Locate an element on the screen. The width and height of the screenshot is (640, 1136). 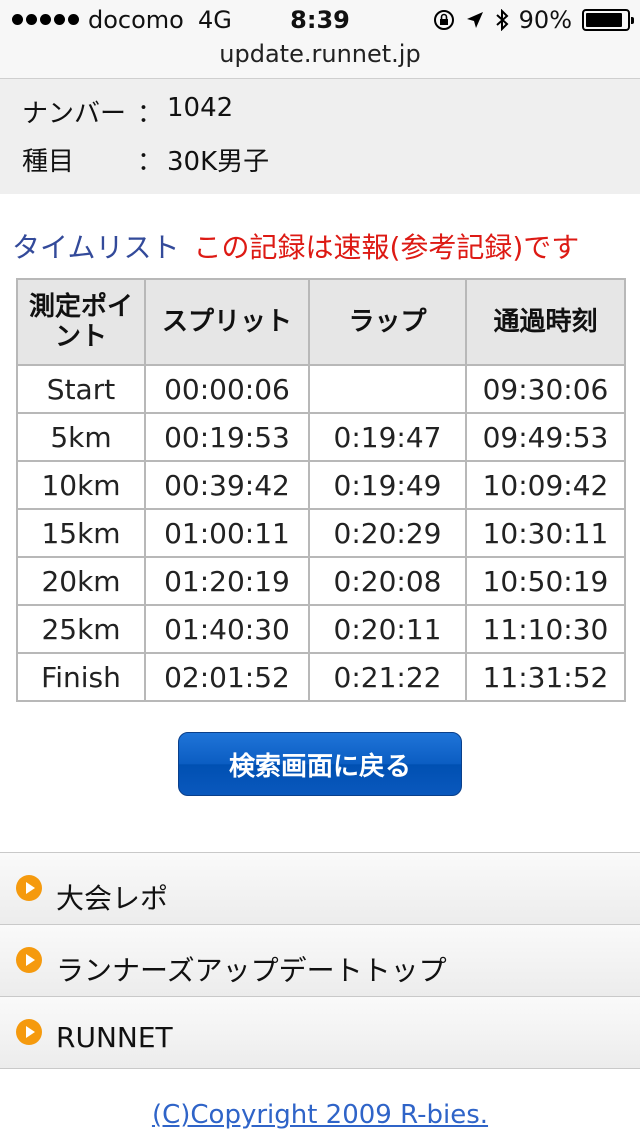
browser-top-bar: docomo 4G 8:39 90% update.runnet.jp is located at coordinates (320, 39).